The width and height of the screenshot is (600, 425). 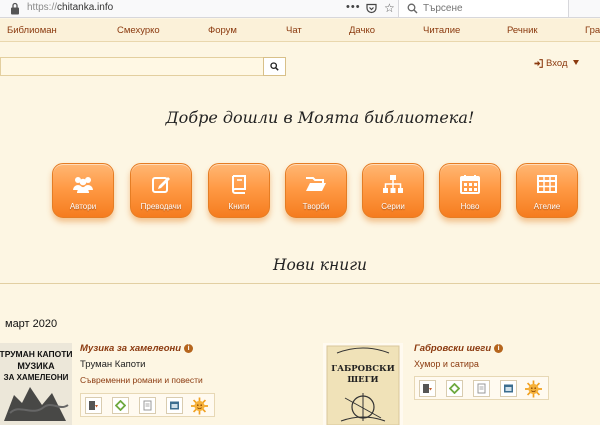 I want to click on category-label: Преводачи, so click(x=161, y=206).